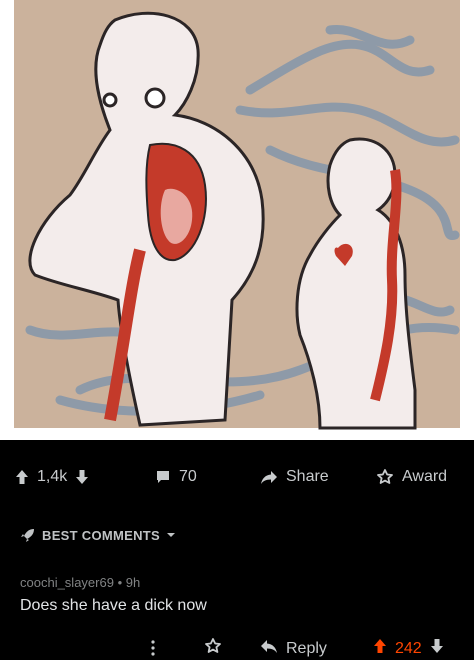 This screenshot has height=660, width=474. What do you see at coordinates (237, 648) in the screenshot?
I see `comment-action-bar: Reply 242` at bounding box center [237, 648].